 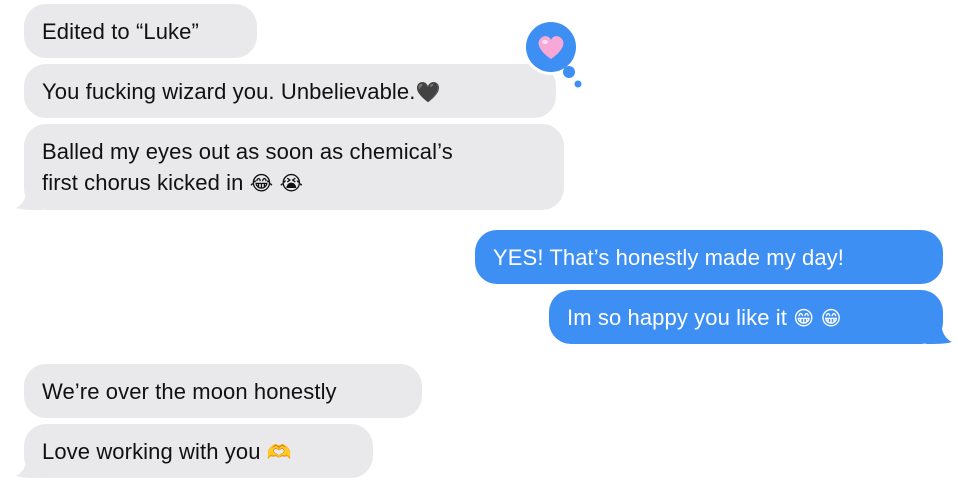 I want to click on heart-hands-emoji: 🫶, so click(x=279, y=452).